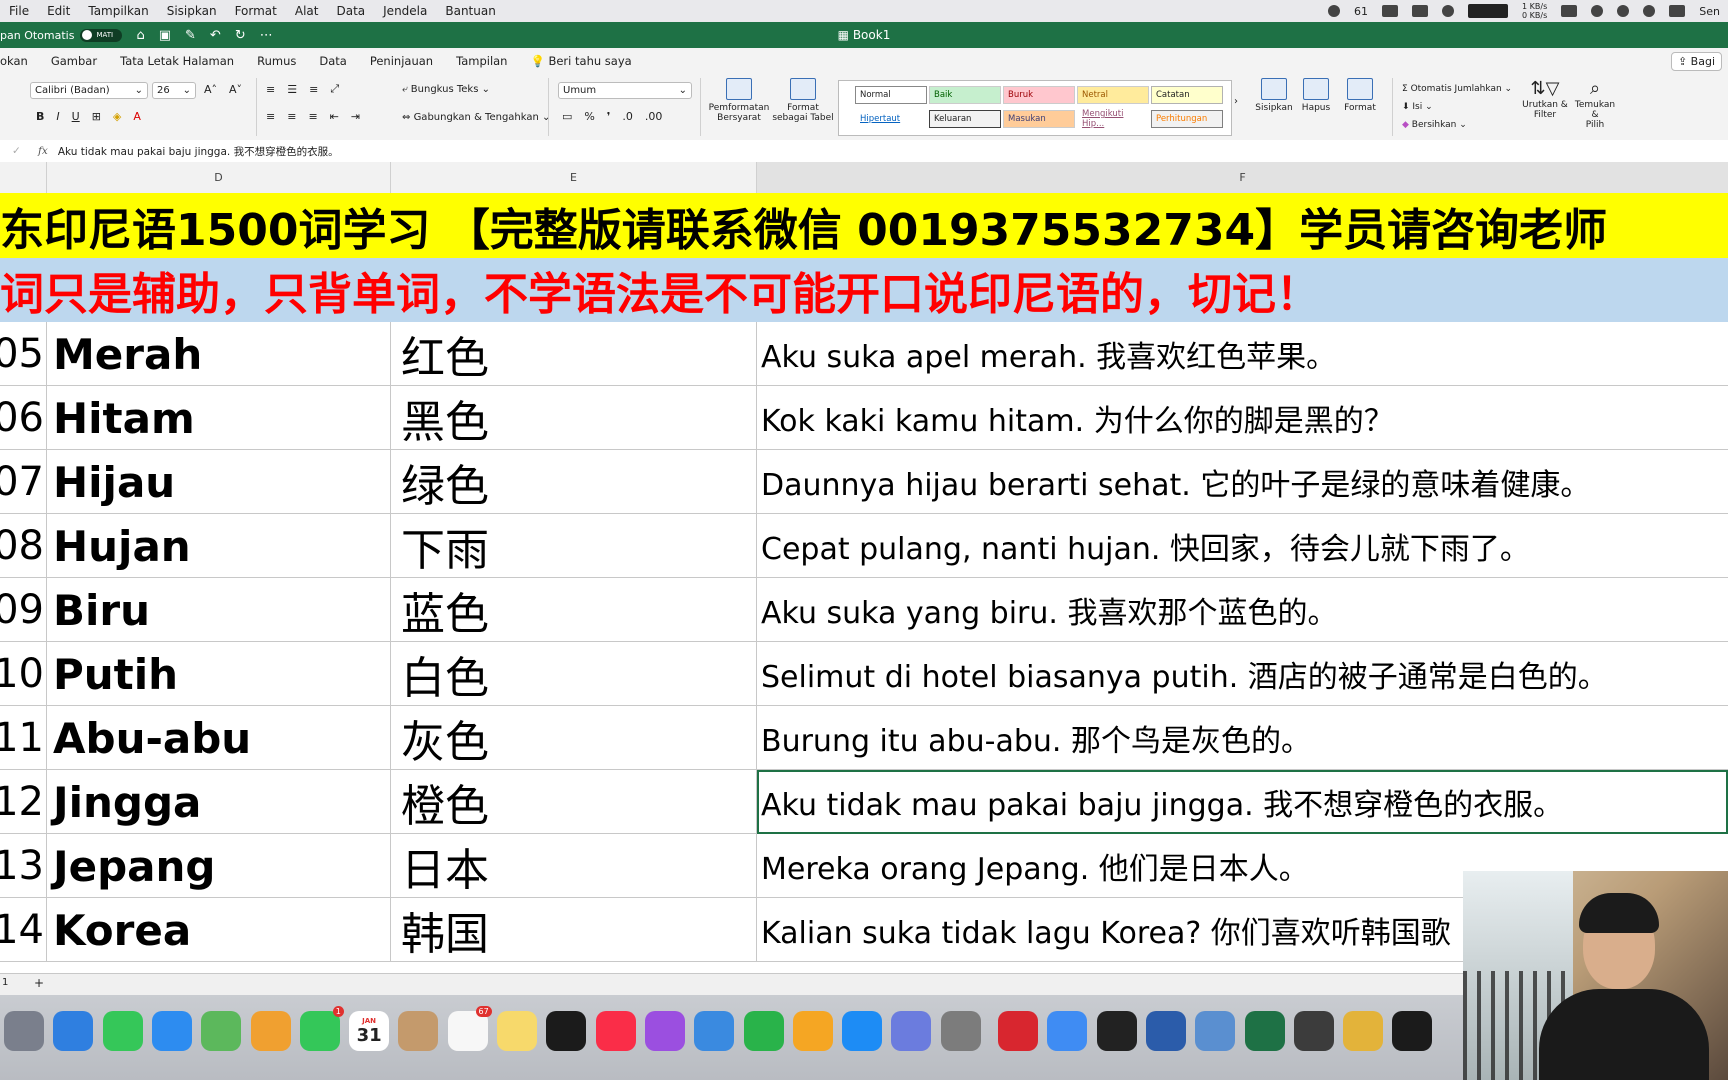 The width and height of the screenshot is (1728, 1080). Describe the element at coordinates (872, 35) in the screenshot. I see `workbook-name: Book1` at that location.